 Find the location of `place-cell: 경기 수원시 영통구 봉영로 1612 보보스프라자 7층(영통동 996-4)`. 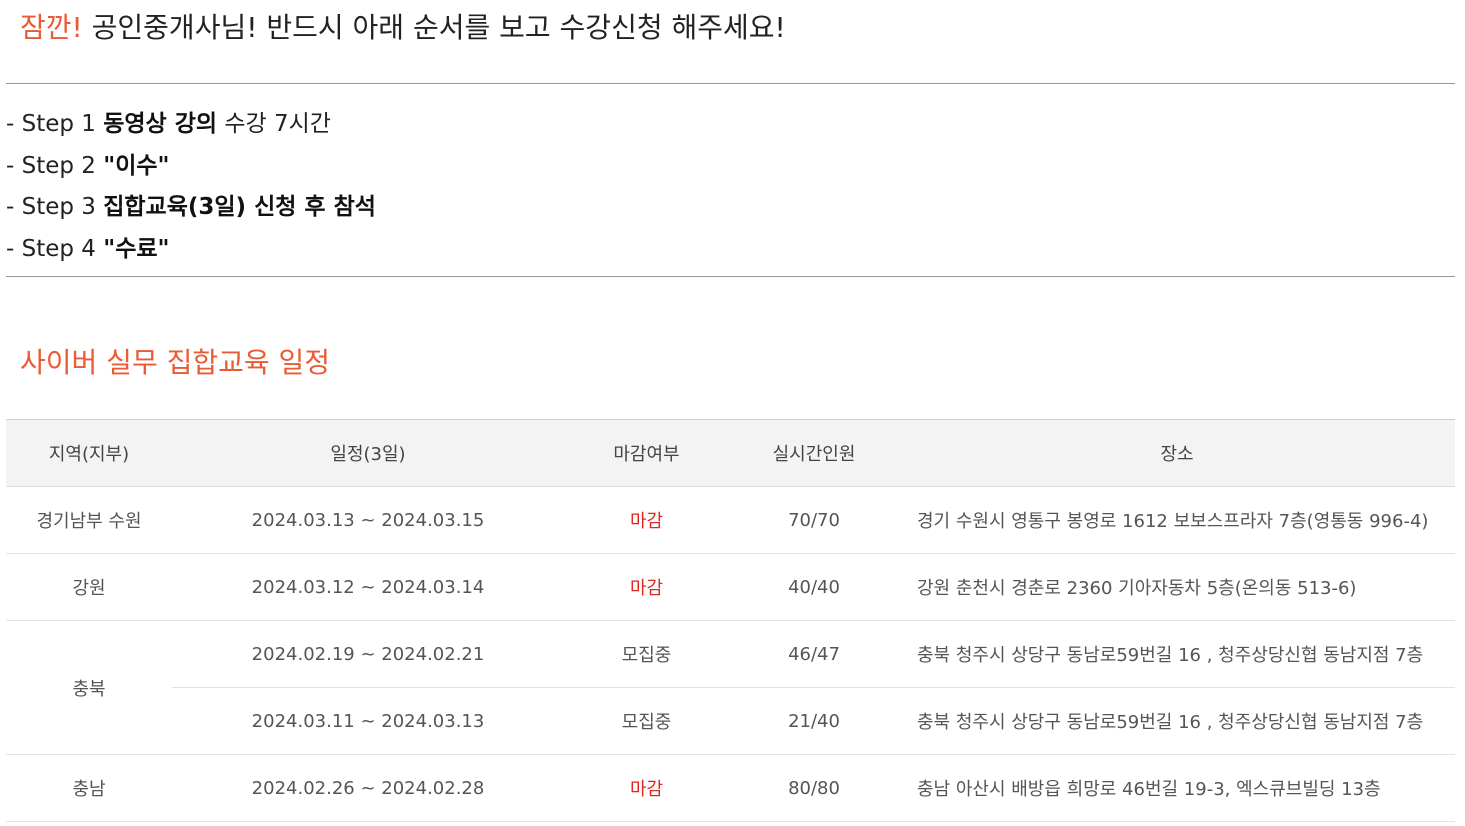

place-cell: 경기 수원시 영통구 봉영로 1612 보보스프라자 7층(영통동 996-4) is located at coordinates (1177, 520).